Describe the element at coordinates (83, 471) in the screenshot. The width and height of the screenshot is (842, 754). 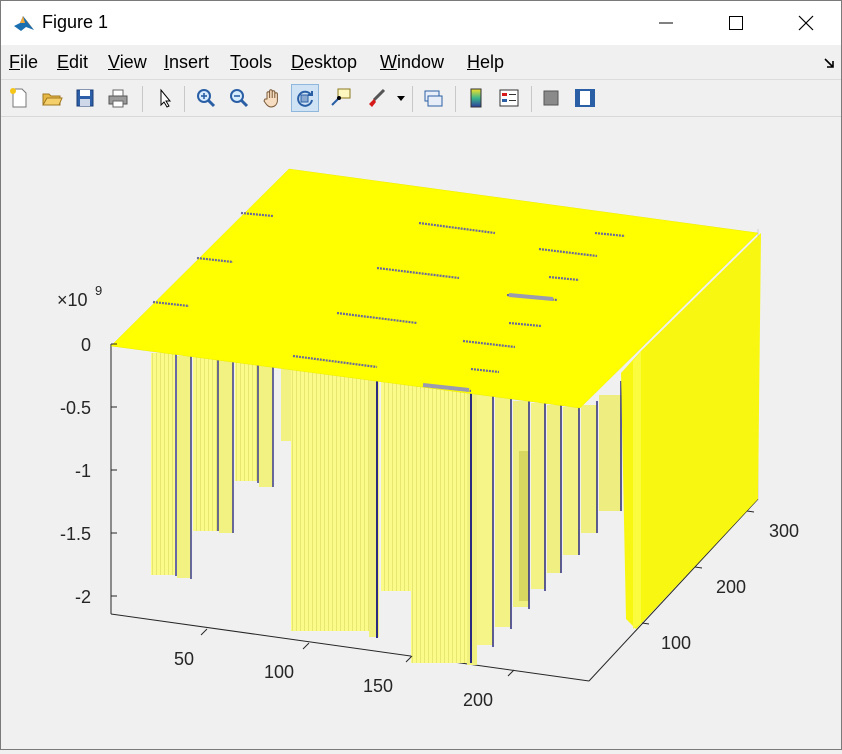
I see `z-tick-label: -1` at that location.